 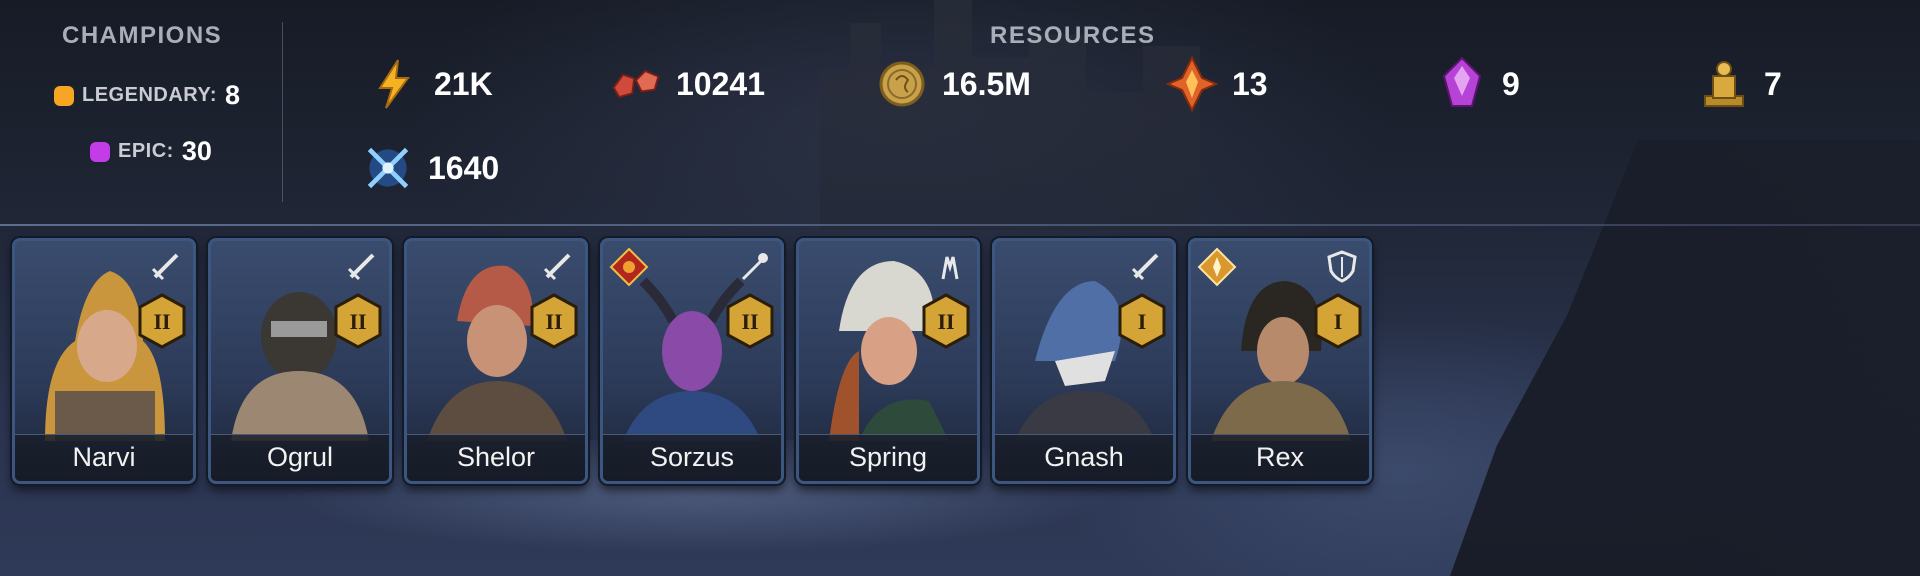 What do you see at coordinates (1511, 83) in the screenshot?
I see `resource-value: 9` at bounding box center [1511, 83].